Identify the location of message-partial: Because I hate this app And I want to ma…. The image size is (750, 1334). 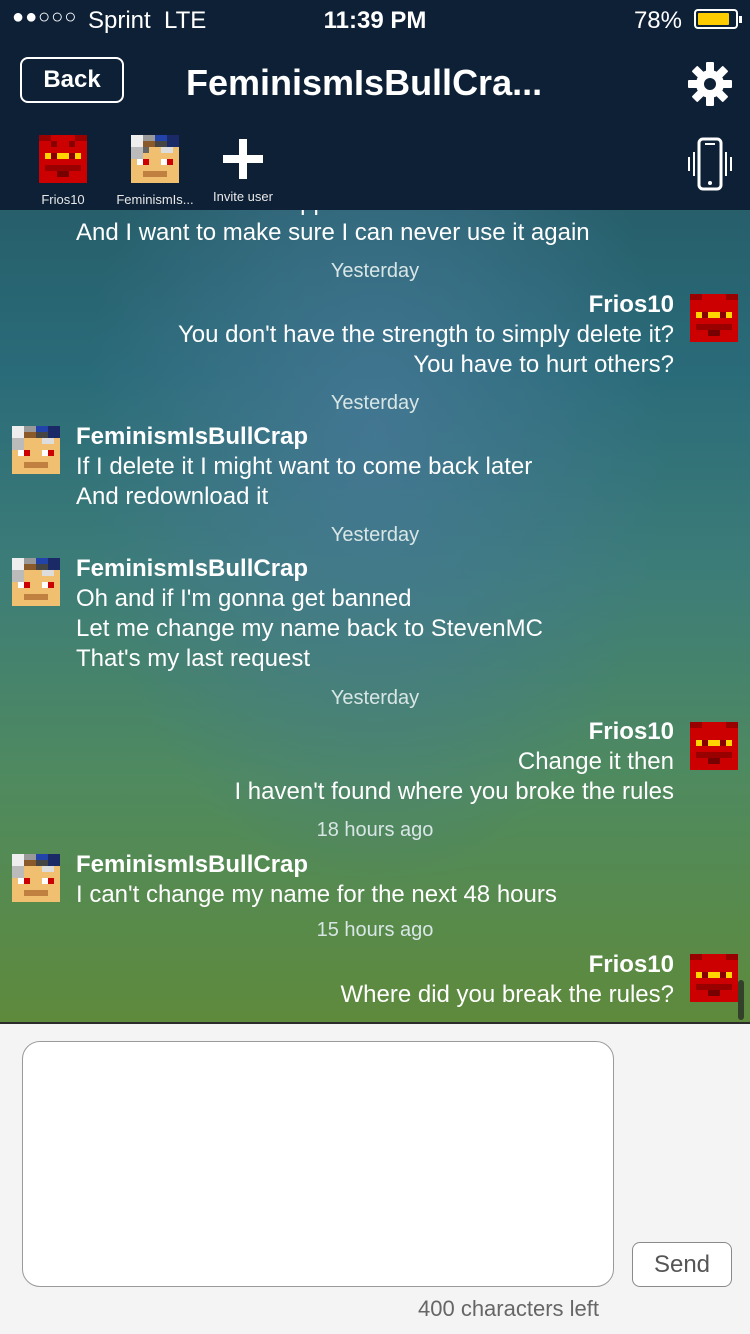
(333, 228).